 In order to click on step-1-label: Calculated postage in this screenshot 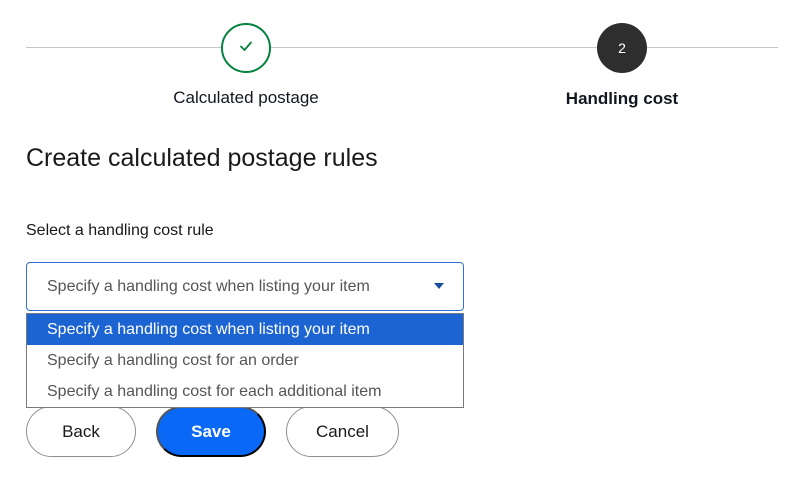, I will do `click(246, 97)`.